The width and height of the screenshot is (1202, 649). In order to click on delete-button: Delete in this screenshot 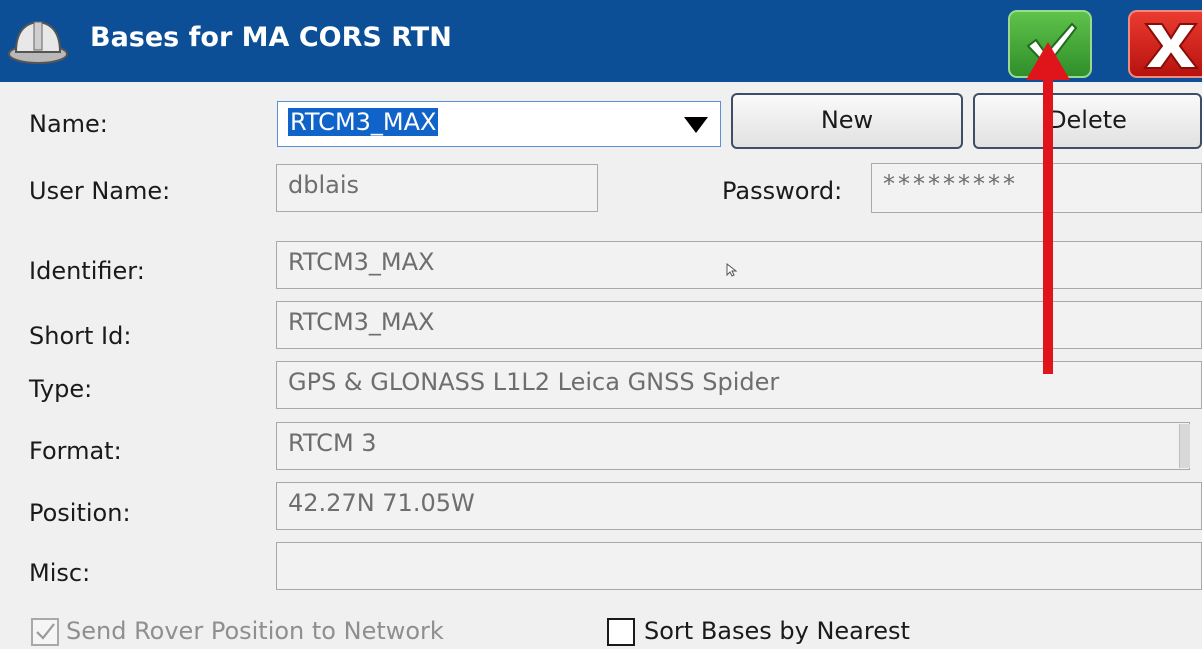, I will do `click(1087, 121)`.